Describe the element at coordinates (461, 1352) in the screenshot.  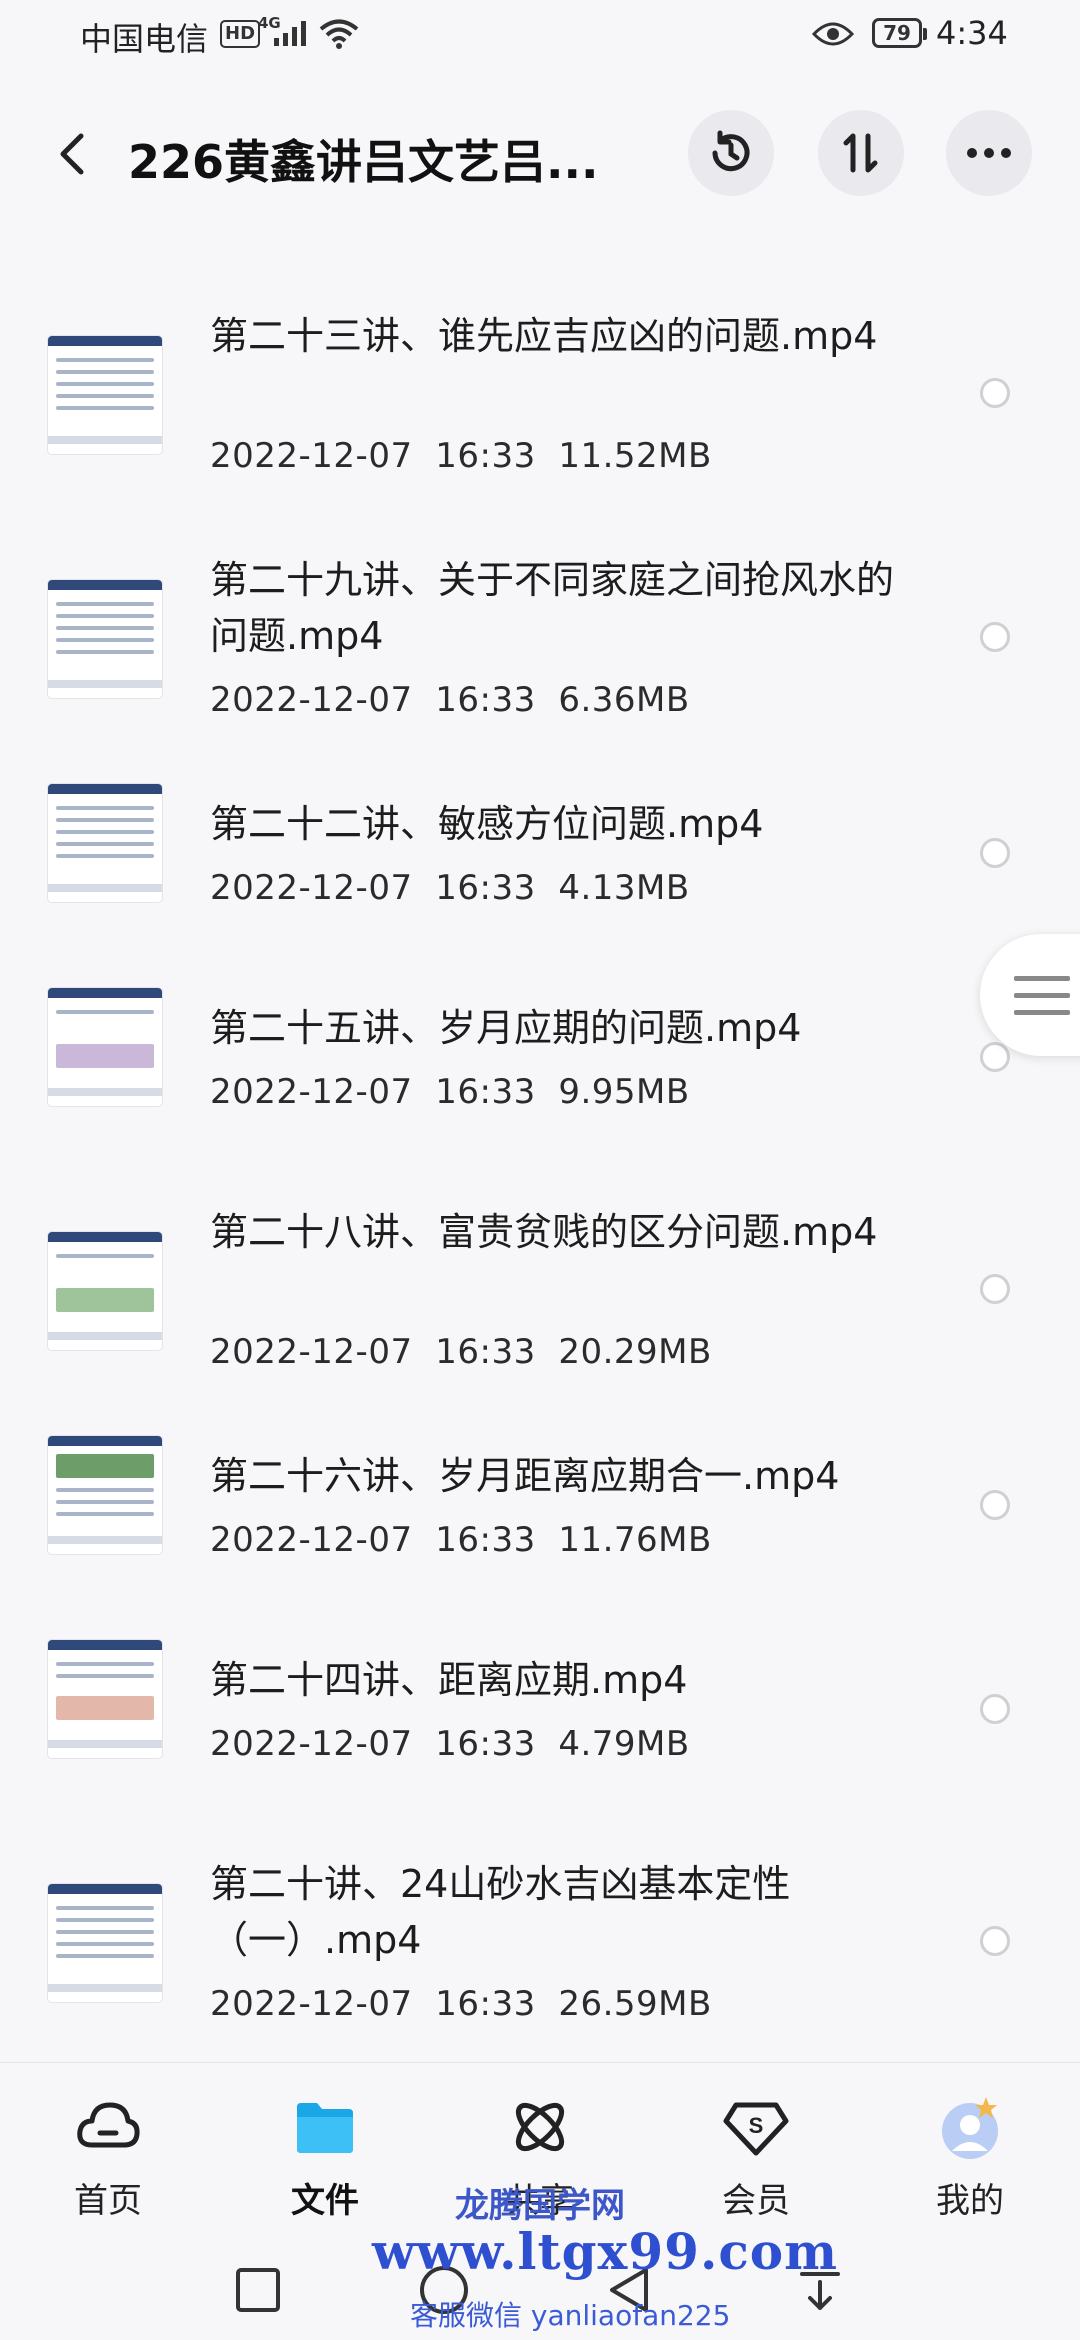
I see `file-meta: 2022-12-07 16:33 20.29MB` at that location.